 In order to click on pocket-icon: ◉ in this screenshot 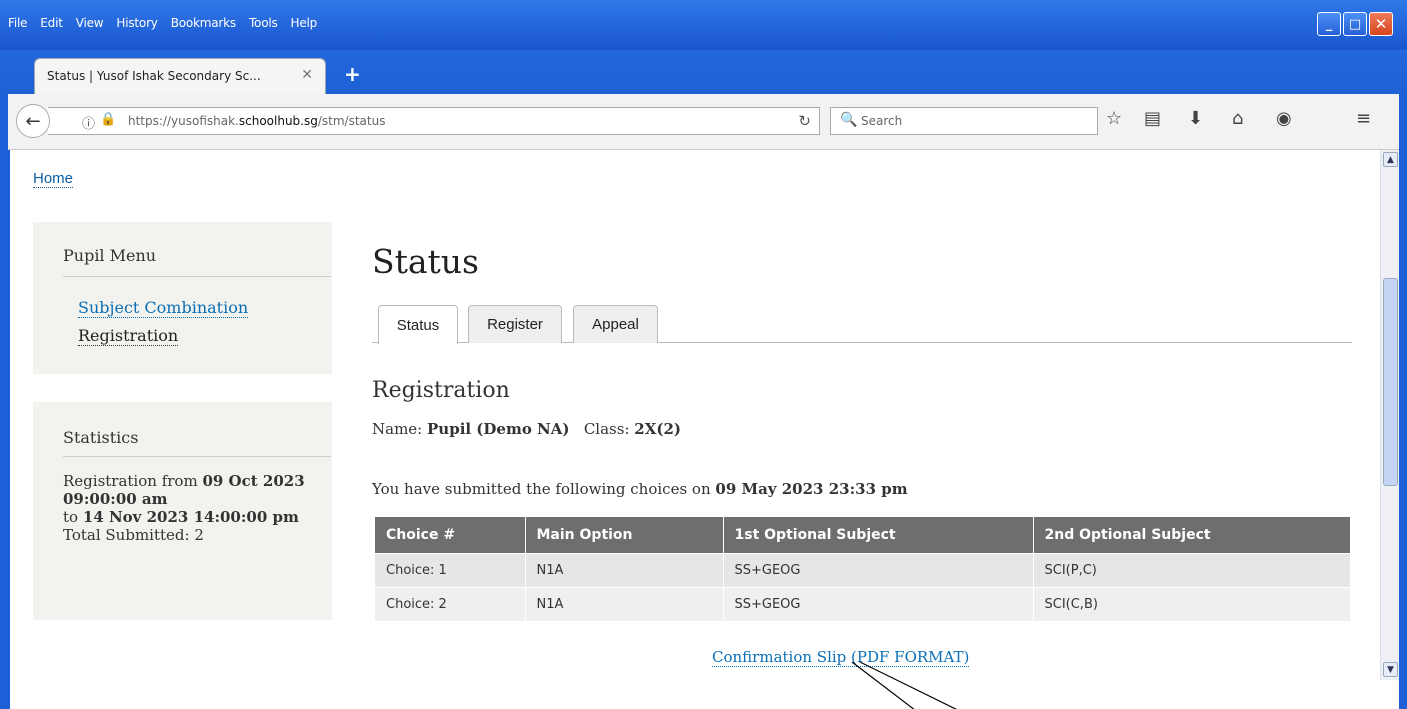, I will do `click(1284, 118)`.